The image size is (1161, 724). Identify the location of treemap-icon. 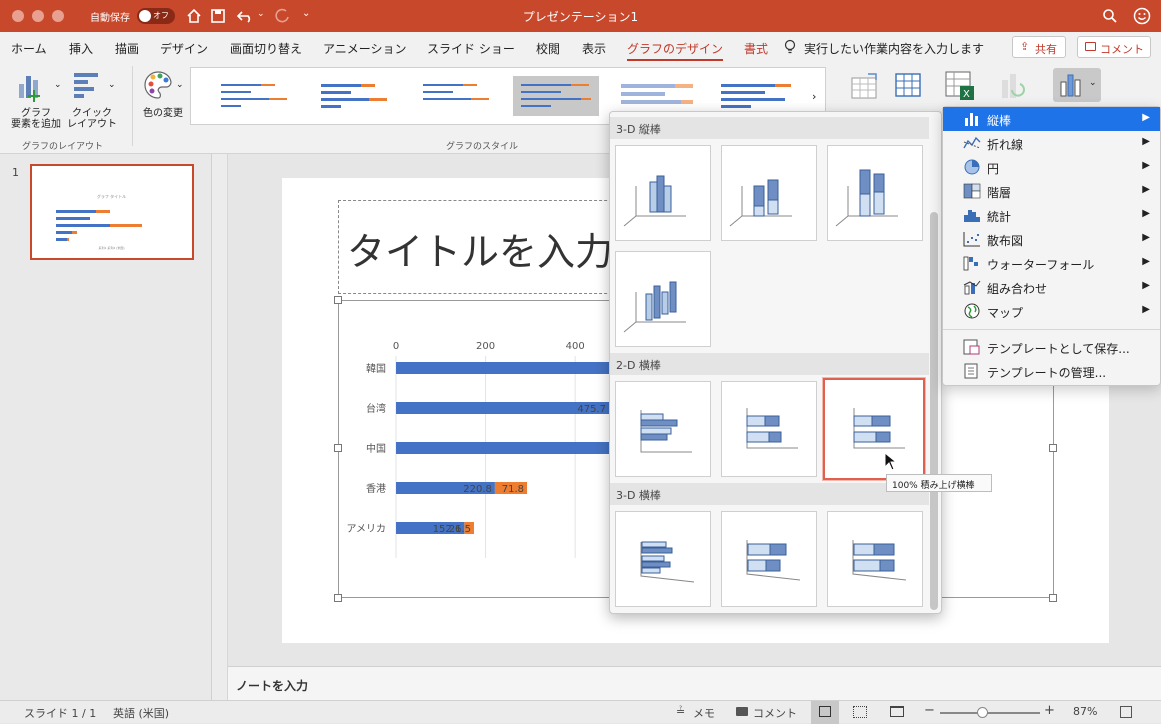
(972, 191).